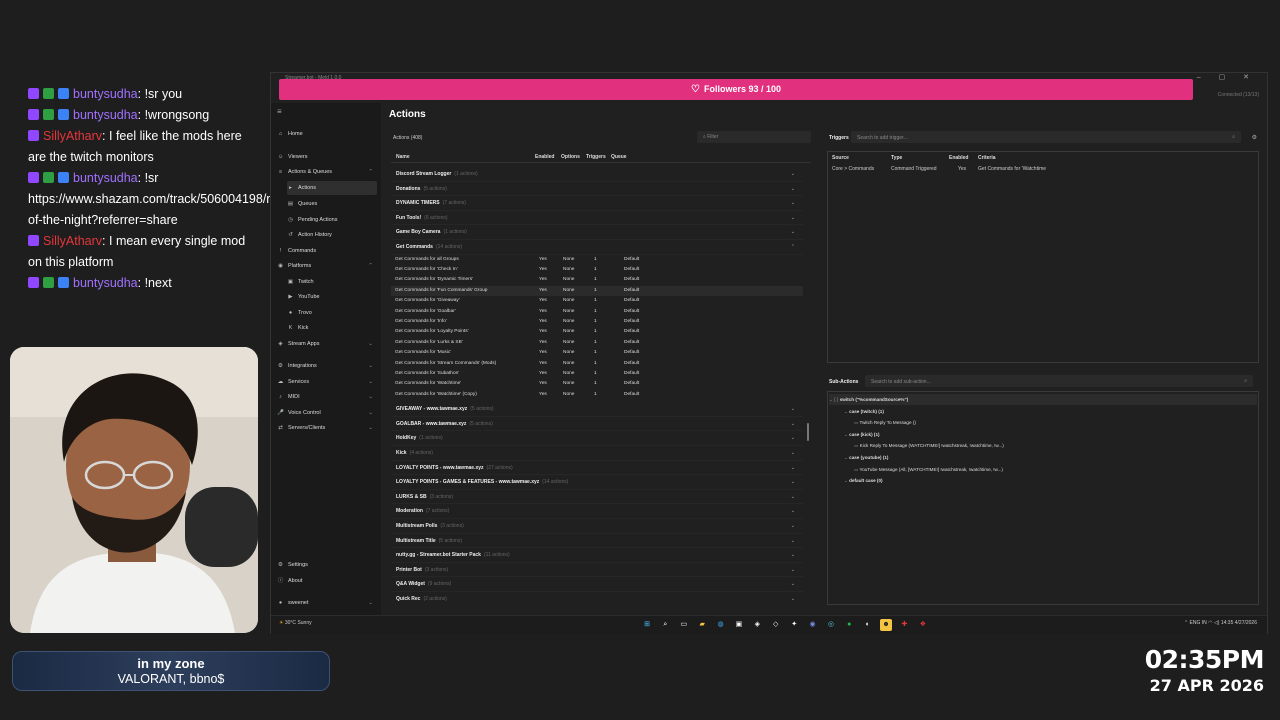 The width and height of the screenshot is (1280, 720). What do you see at coordinates (327, 413) in the screenshot?
I see `sidebar-item-voice-control: 🎤 Voice Control ⌄` at bounding box center [327, 413].